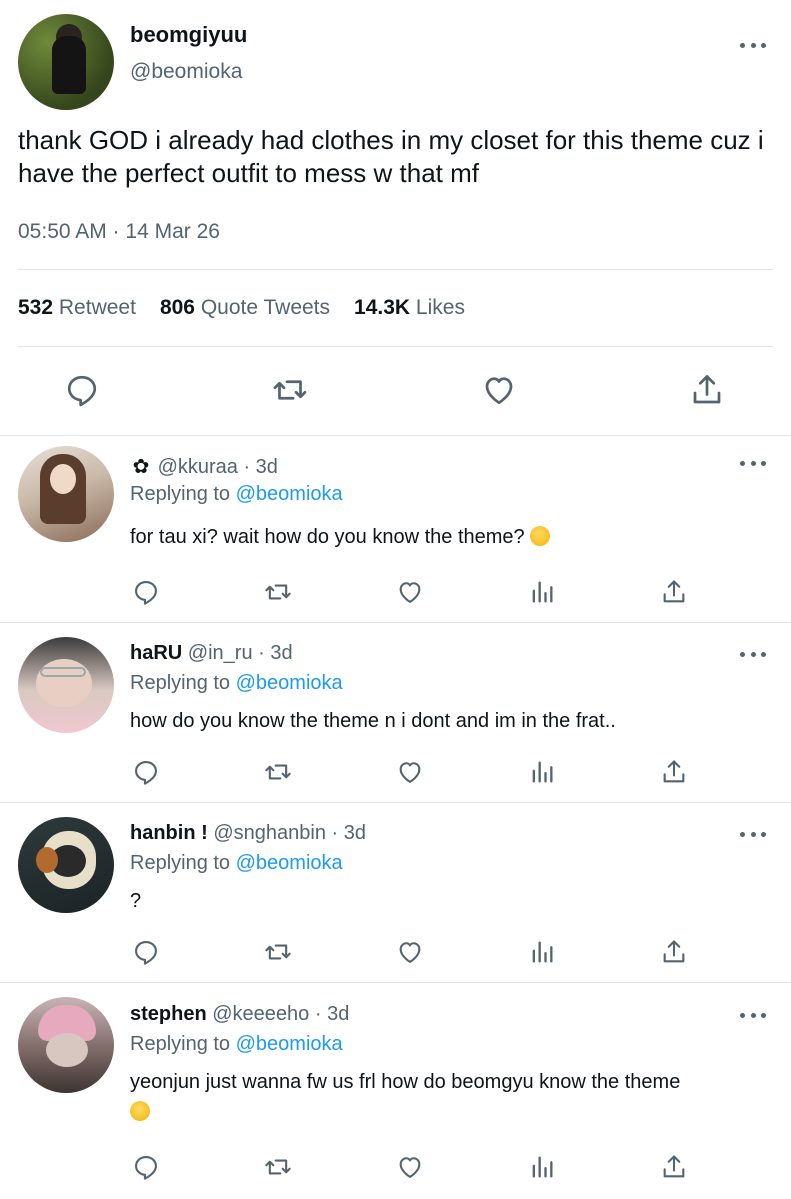  I want to click on author-name: beomgiyuu, so click(188, 35).